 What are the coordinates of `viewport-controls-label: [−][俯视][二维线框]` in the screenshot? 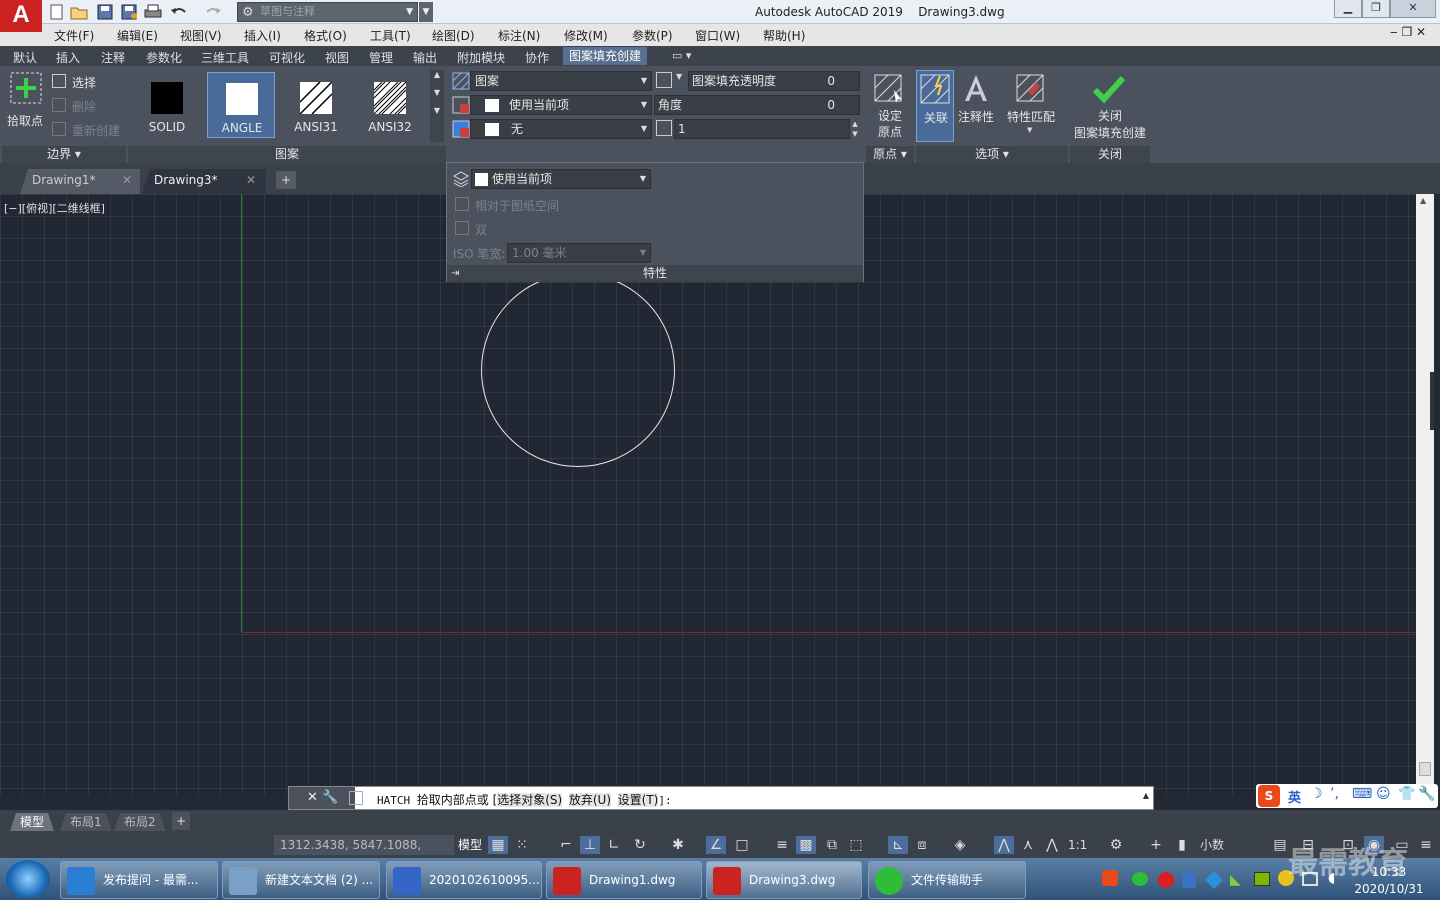 It's located at (54, 208).